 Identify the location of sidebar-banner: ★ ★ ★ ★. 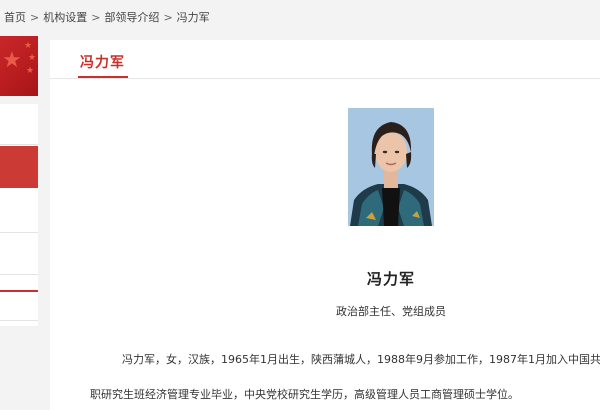
(19, 66).